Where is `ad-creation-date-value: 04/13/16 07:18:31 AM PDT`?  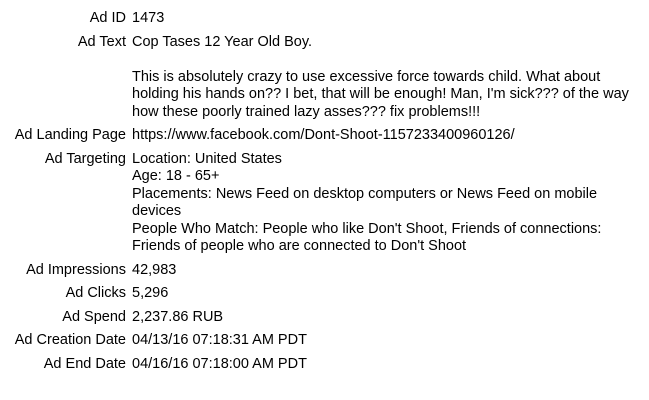 ad-creation-date-value: 04/13/16 07:18:31 AM PDT is located at coordinates (219, 340).